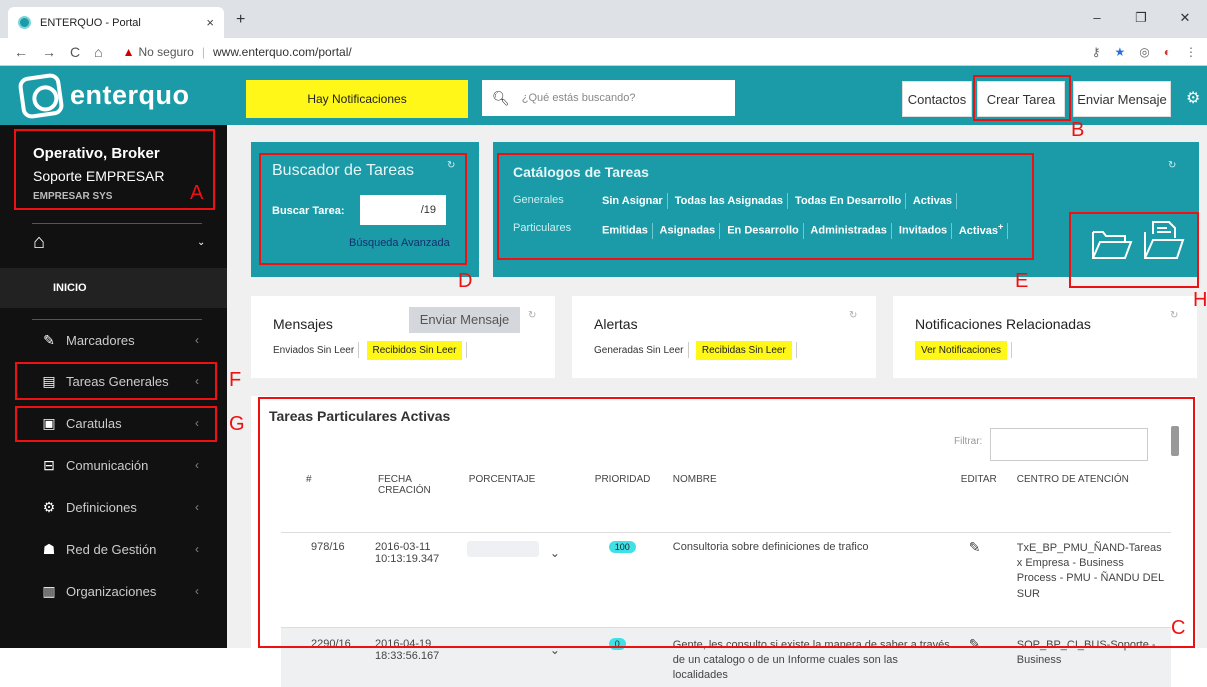  Describe the element at coordinates (113, 549) in the screenshot. I see `sidebar-item-red-de-gestion: ☗ Red de Gestión ‹` at that location.